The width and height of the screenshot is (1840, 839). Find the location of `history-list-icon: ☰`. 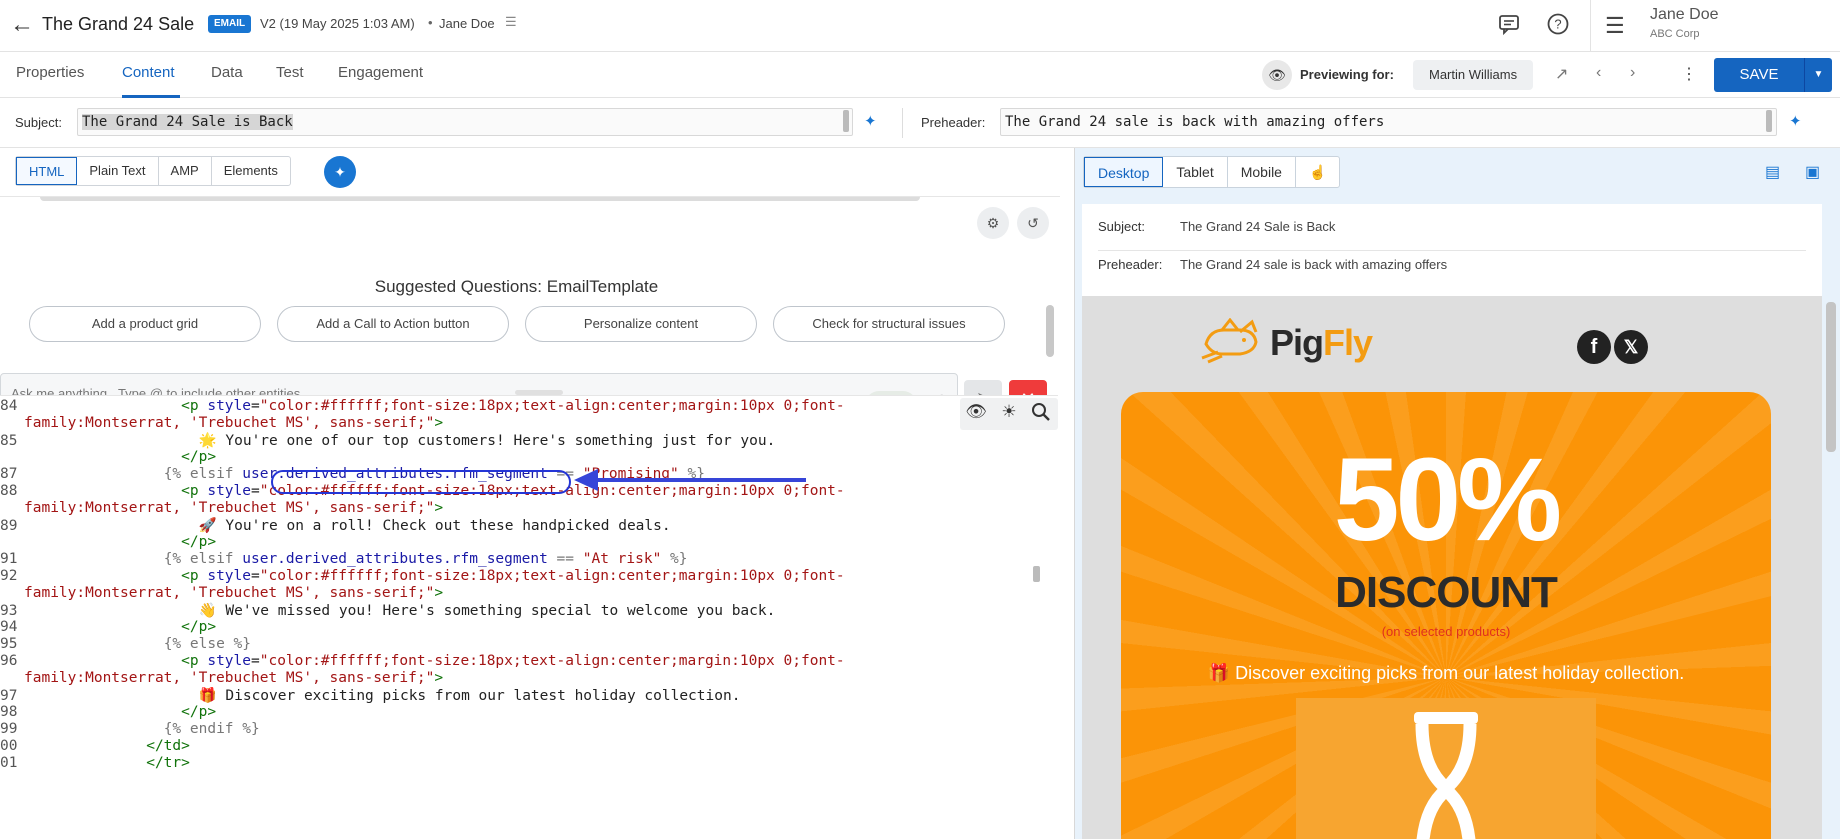

history-list-icon: ☰ is located at coordinates (511, 22).